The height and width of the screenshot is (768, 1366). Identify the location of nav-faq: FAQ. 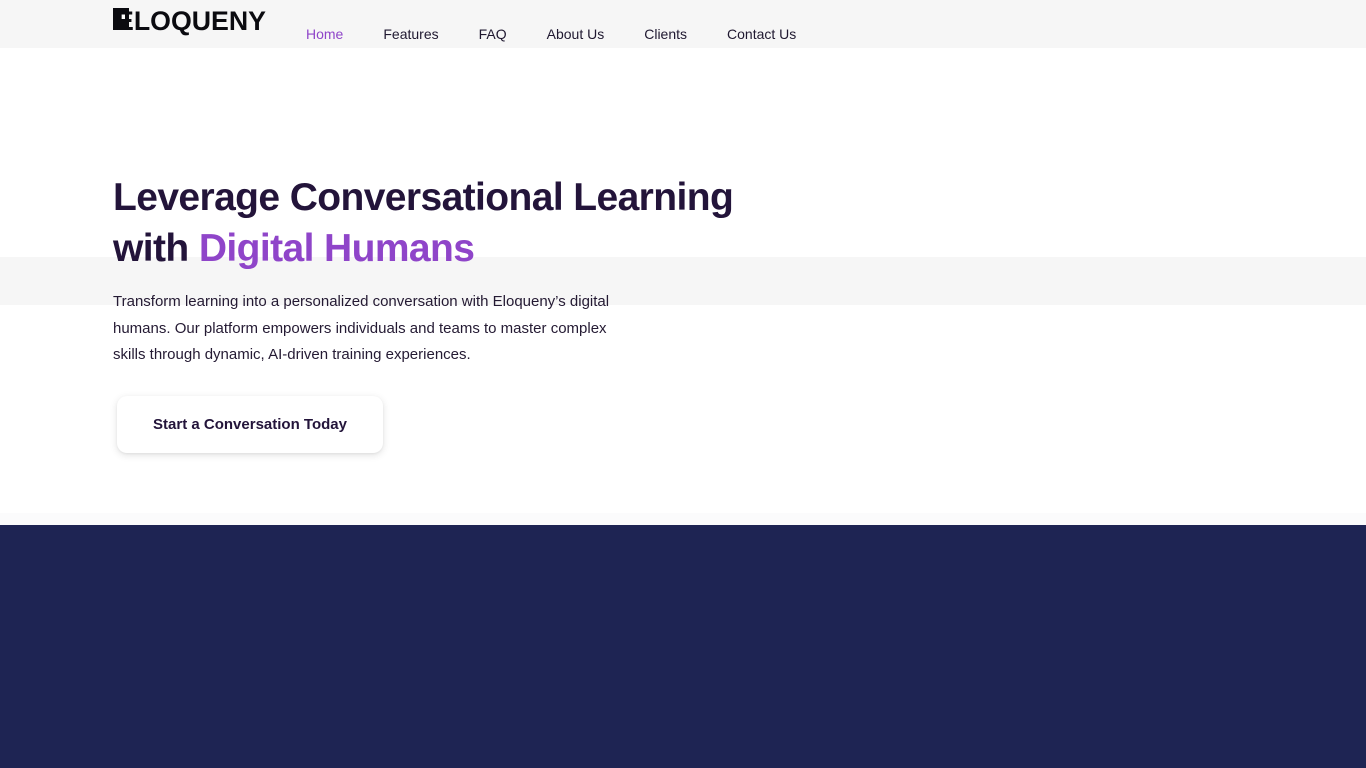
(493, 34).